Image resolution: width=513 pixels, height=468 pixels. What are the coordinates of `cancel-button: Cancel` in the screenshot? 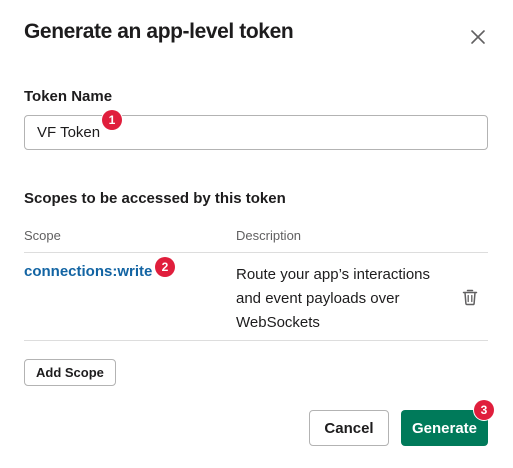 It's located at (349, 428).